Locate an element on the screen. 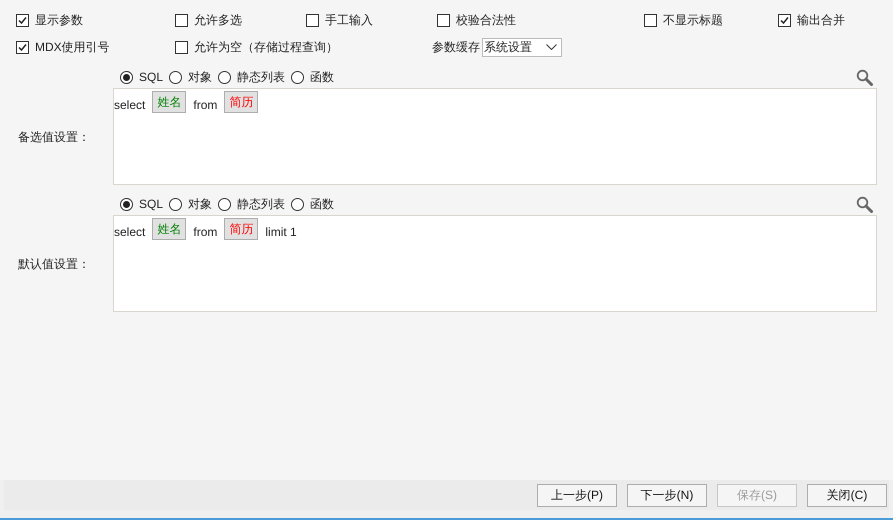  checkbox-label: 允许多选 is located at coordinates (218, 20).